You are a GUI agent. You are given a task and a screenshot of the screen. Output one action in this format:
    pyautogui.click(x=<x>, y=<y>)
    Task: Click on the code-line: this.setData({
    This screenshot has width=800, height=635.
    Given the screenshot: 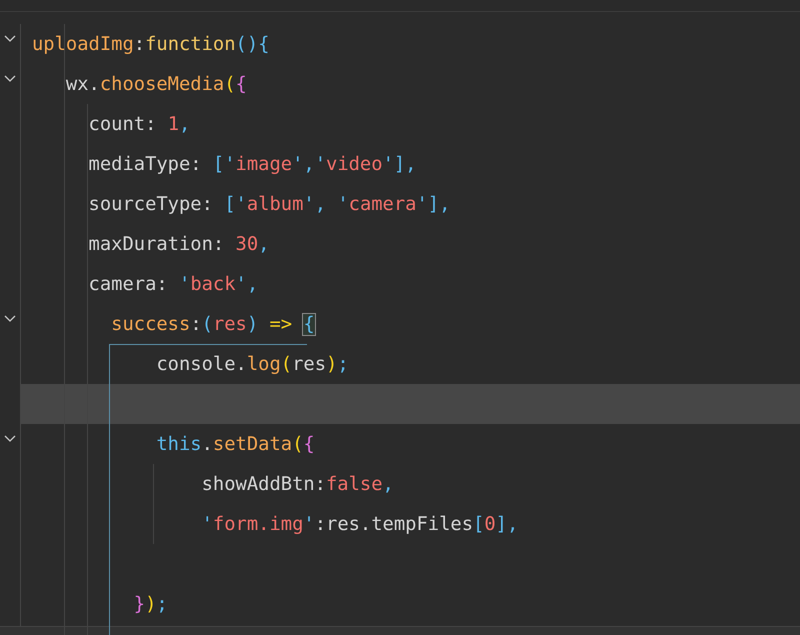 What is the action you would take?
    pyautogui.click(x=235, y=444)
    